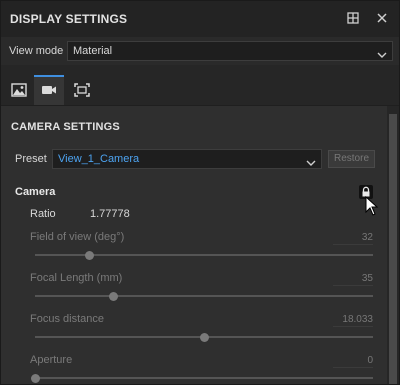 Image resolution: width=400 pixels, height=385 pixels. What do you see at coordinates (69, 19) in the screenshot?
I see `panel-title: DISPLAY SETTINGS` at bounding box center [69, 19].